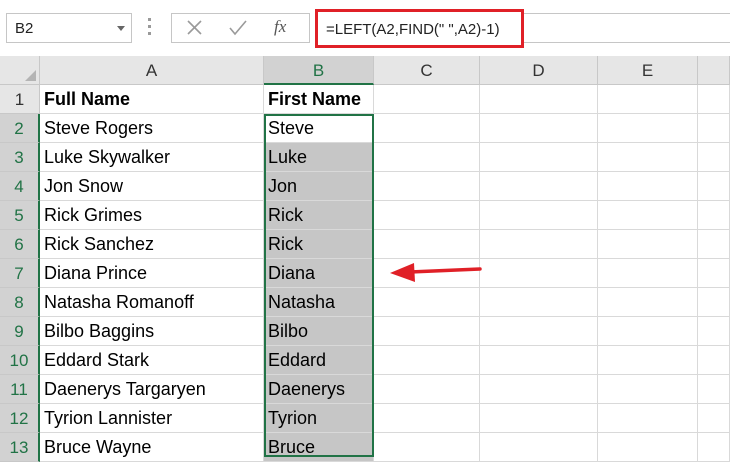  I want to click on cell-b11: Daenerys, so click(319, 389).